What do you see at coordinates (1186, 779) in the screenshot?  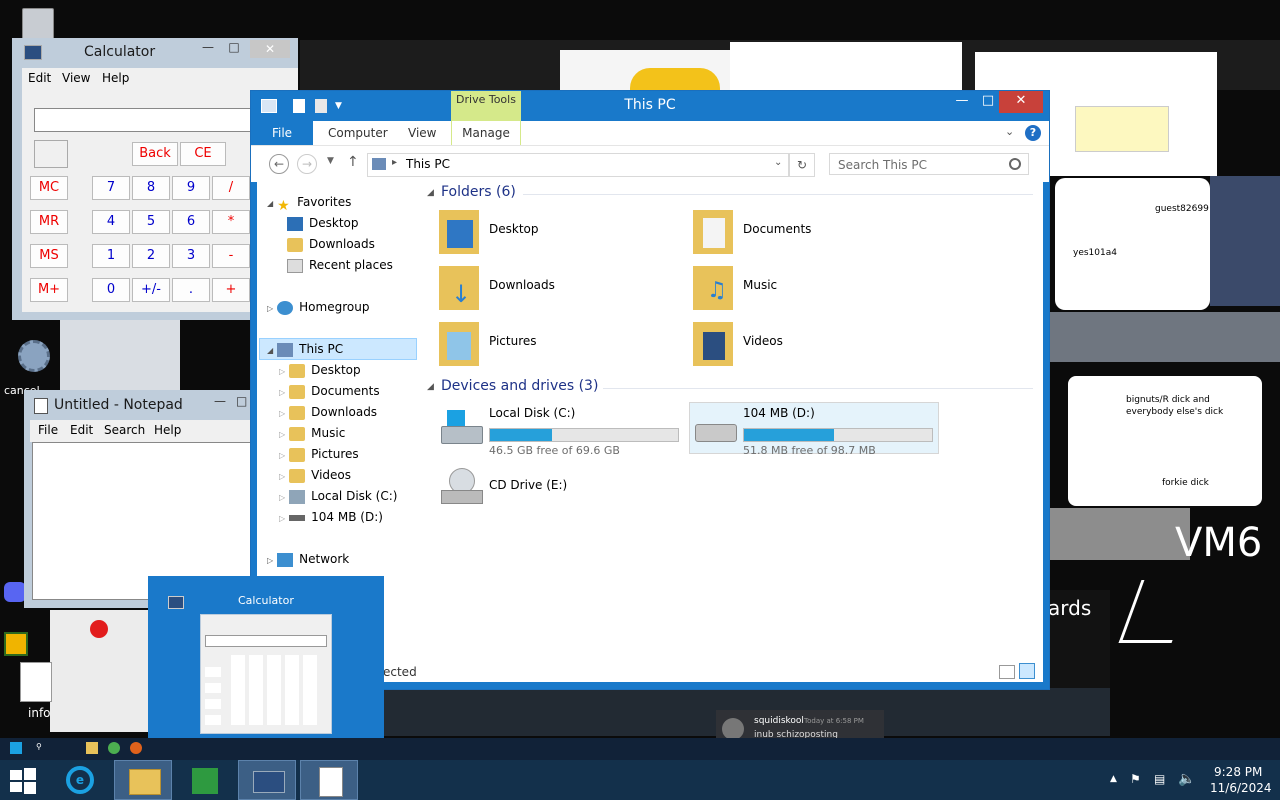 I see `tray-volume-icon: 🔈` at bounding box center [1186, 779].